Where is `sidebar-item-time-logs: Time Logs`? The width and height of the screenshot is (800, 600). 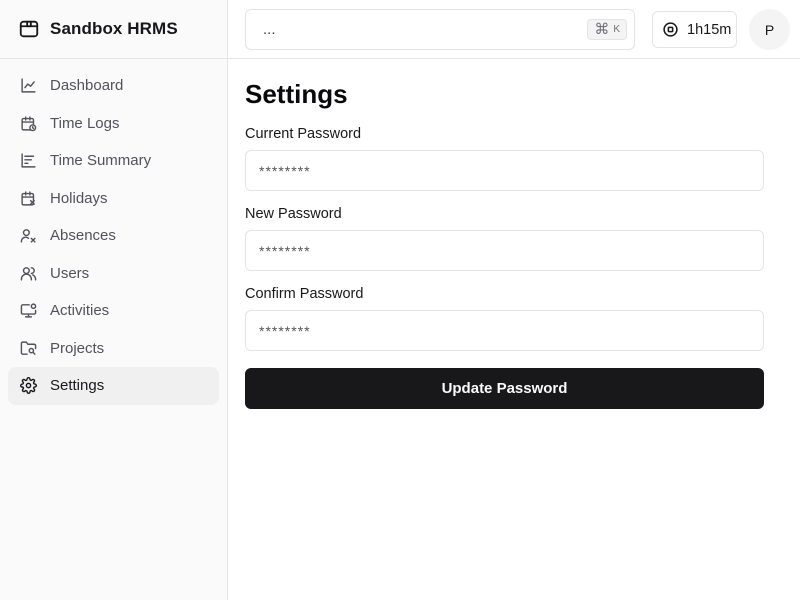 sidebar-item-time-logs: Time Logs is located at coordinates (113, 124).